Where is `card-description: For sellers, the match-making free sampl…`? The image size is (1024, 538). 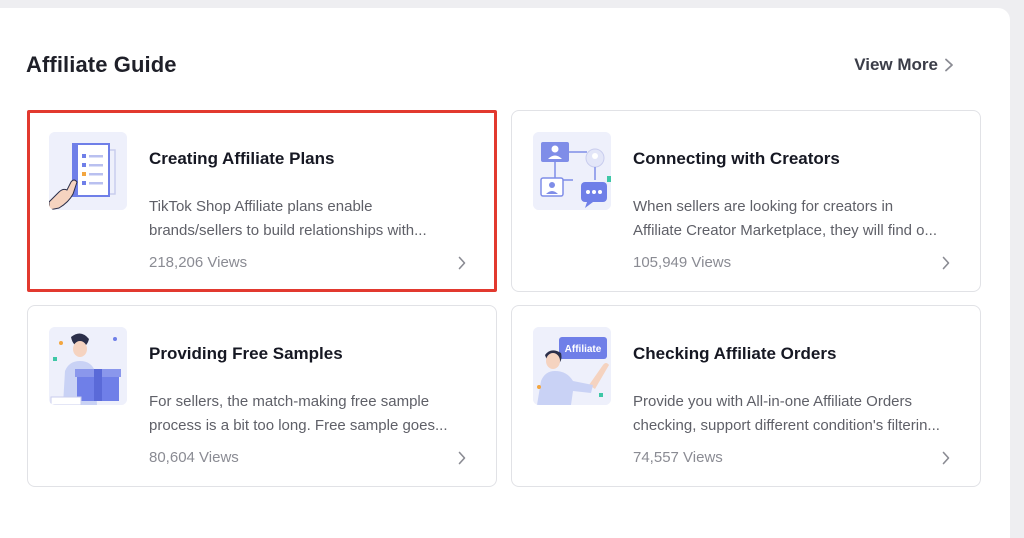
card-description: For sellers, the match-making free sampl… is located at coordinates (298, 413).